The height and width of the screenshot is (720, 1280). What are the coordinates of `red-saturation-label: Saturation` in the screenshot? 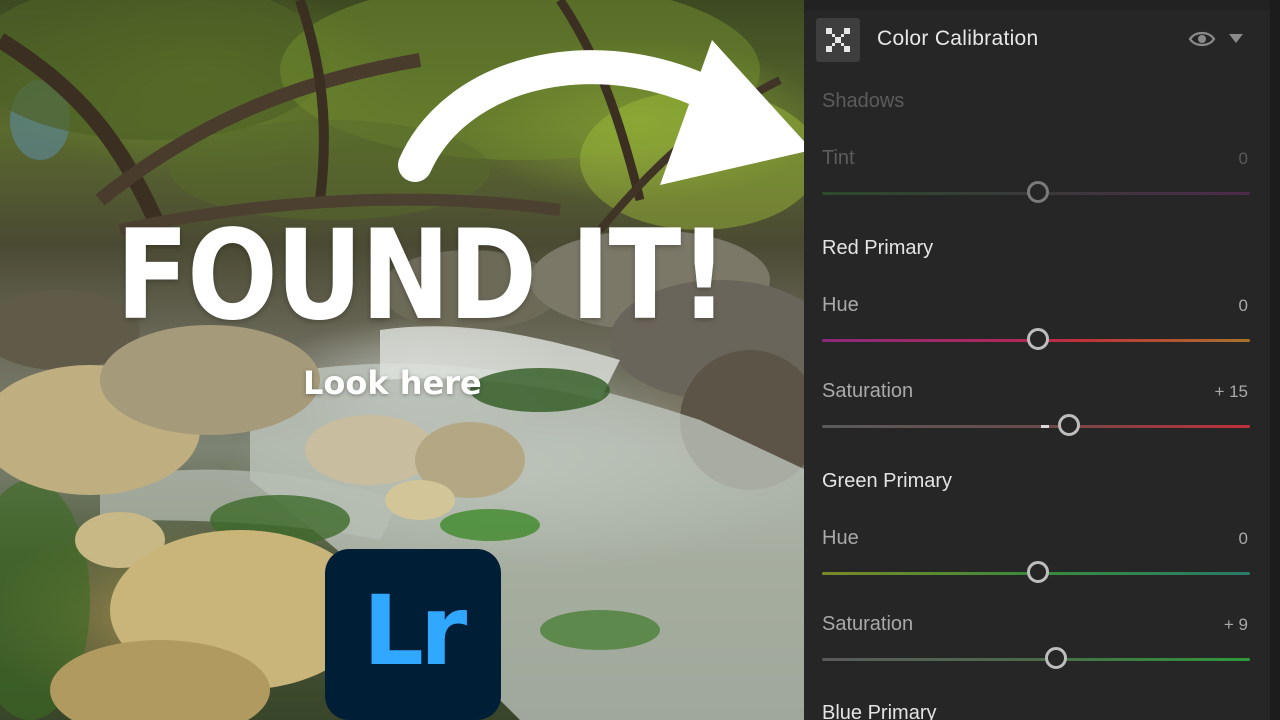 It's located at (868, 391).